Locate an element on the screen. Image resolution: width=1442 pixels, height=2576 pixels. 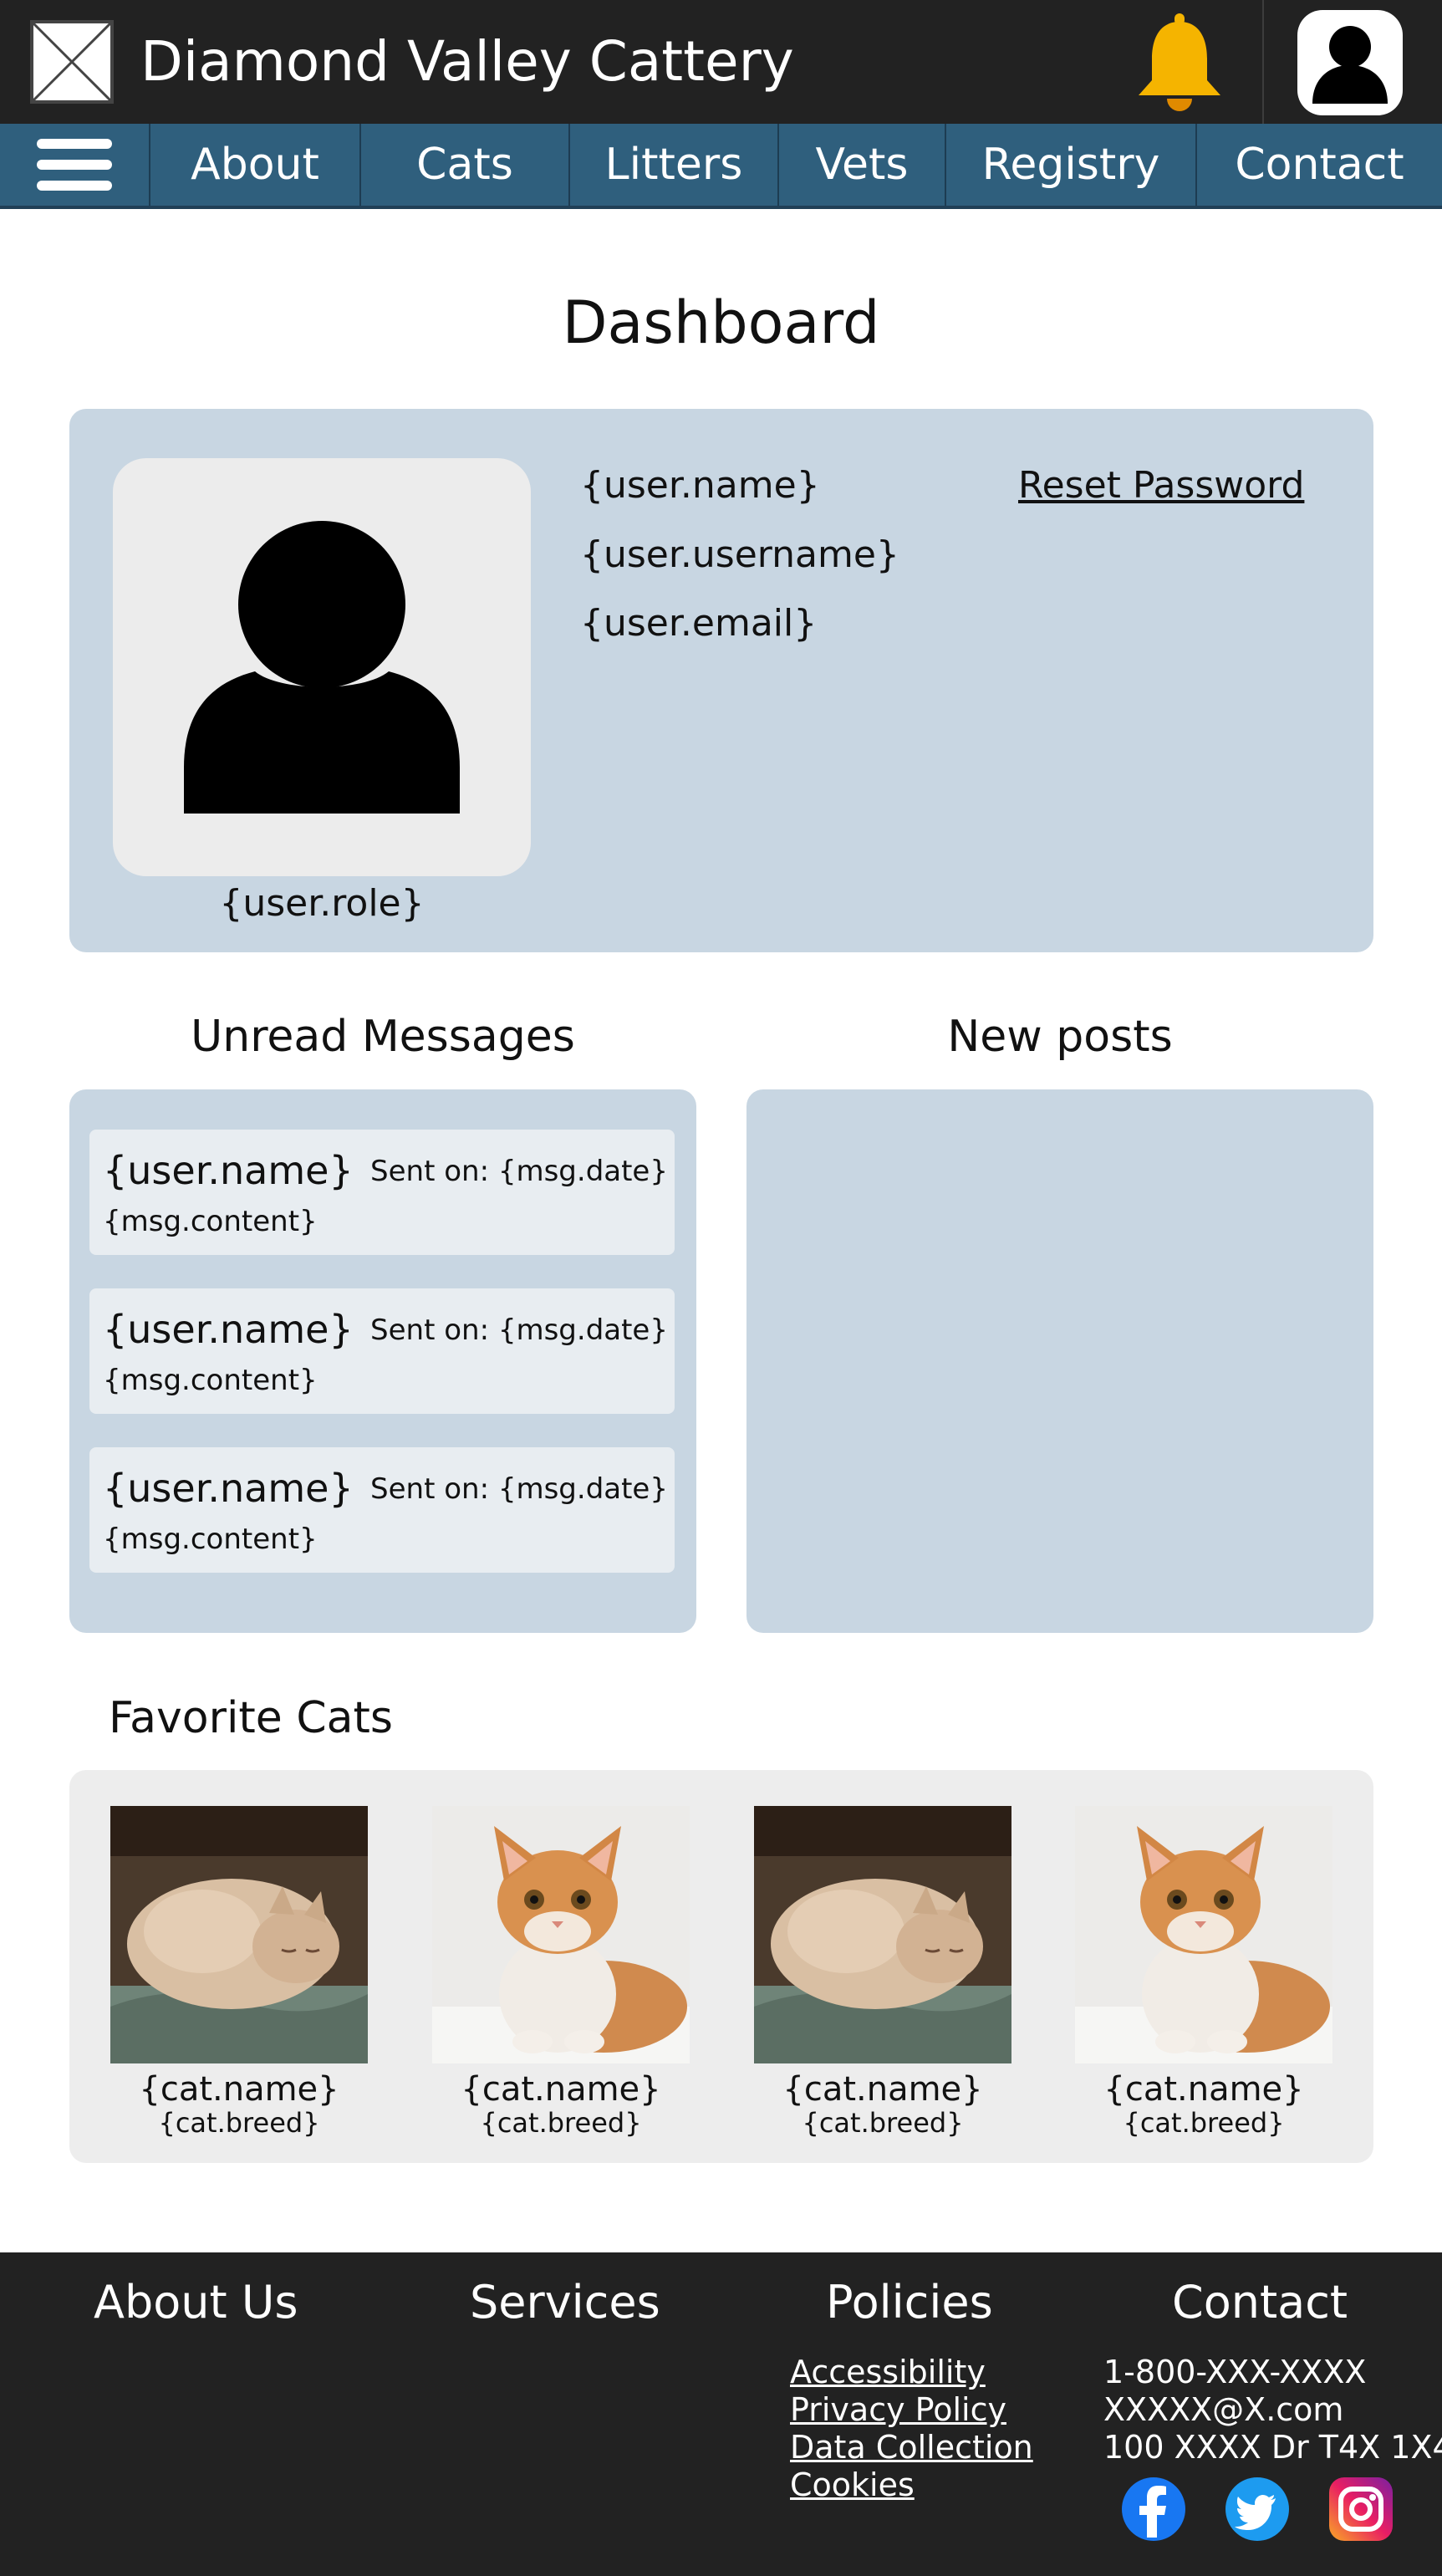
nav-item-vets: Vets is located at coordinates (861, 165).